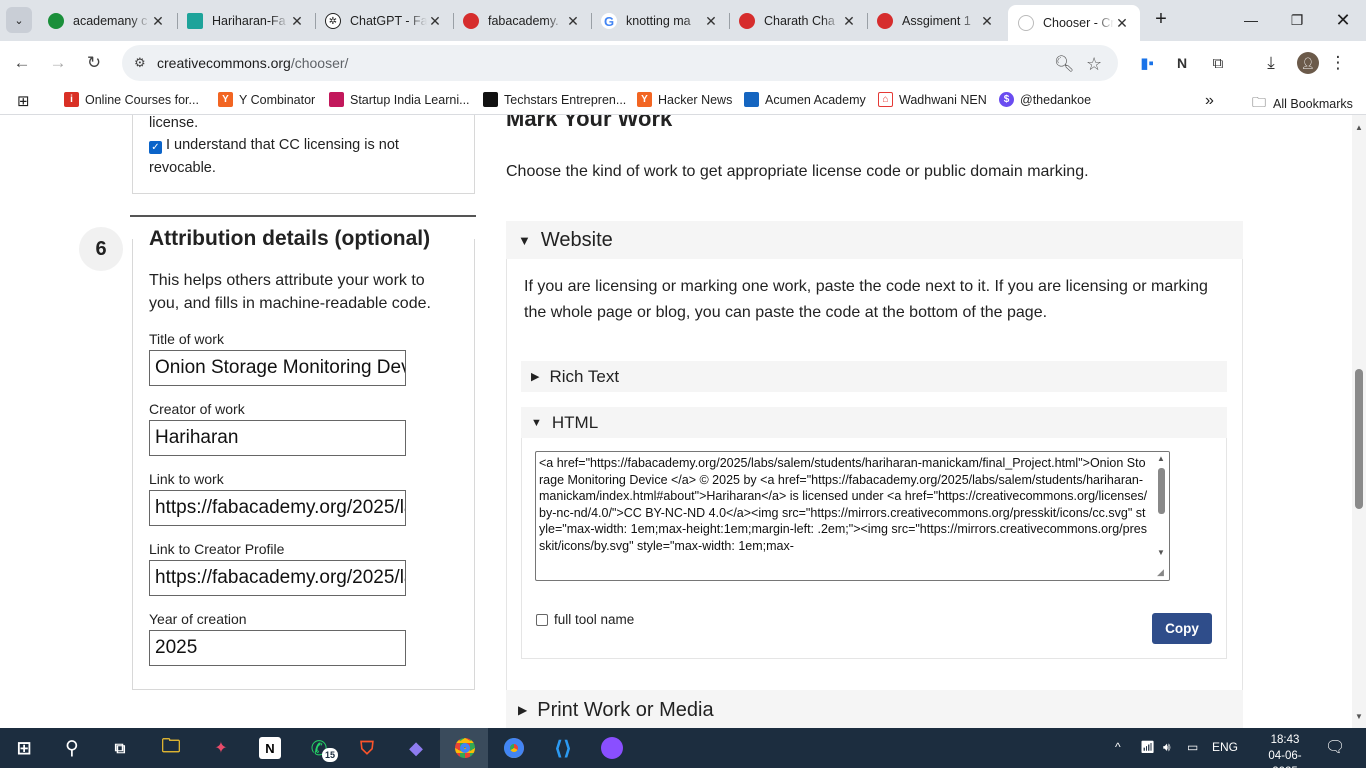 Image resolution: width=1366 pixels, height=780 pixels. What do you see at coordinates (1338, 63) in the screenshot?
I see `menu-icon: ⋮` at bounding box center [1338, 63].